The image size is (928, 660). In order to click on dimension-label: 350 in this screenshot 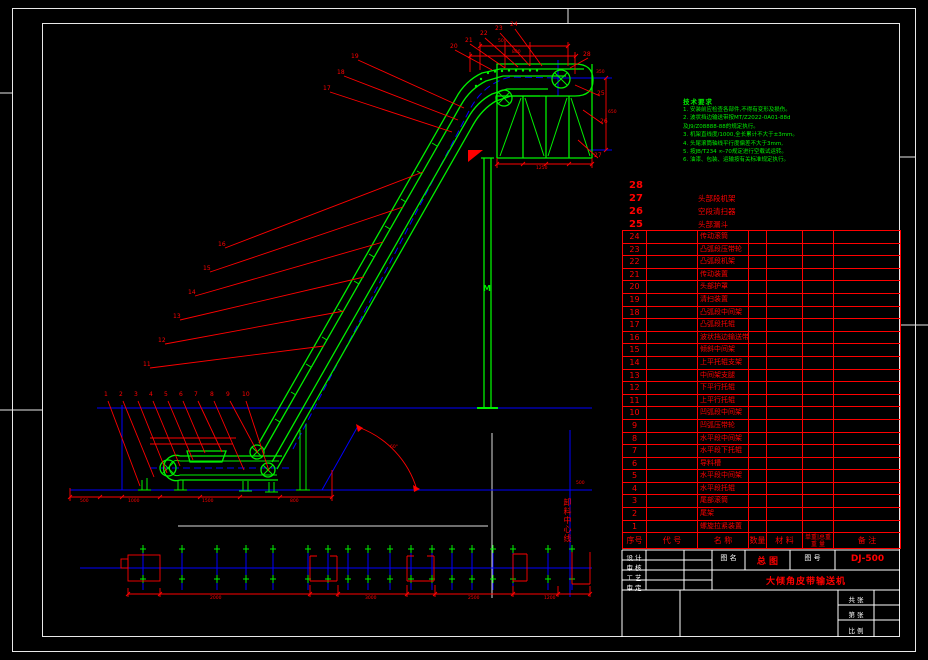, I will do `click(600, 72)`.